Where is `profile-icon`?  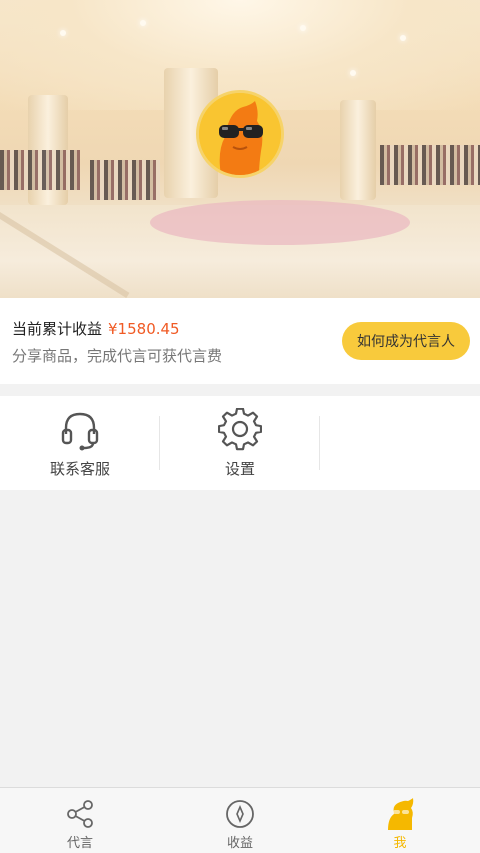 profile-icon is located at coordinates (401, 814).